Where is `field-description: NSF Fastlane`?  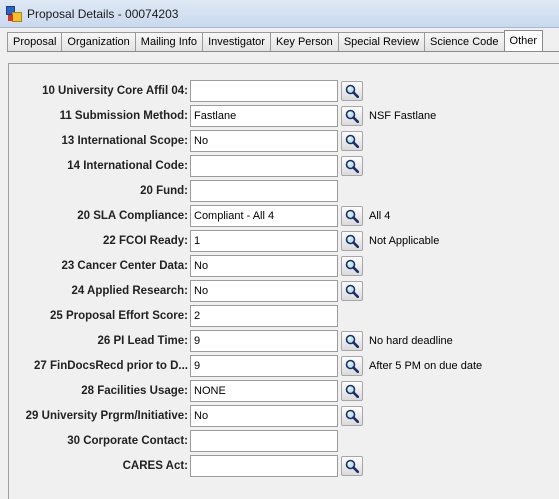
field-description: NSF Fastlane is located at coordinates (403, 116).